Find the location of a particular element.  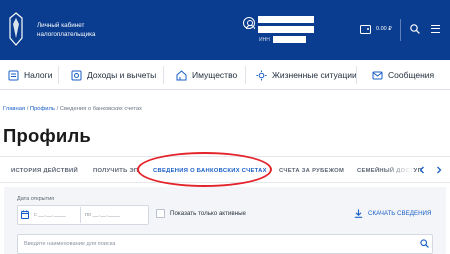

tab-history: ИСТОРИЯ ДЕЙСТВИЙ is located at coordinates (44, 169).